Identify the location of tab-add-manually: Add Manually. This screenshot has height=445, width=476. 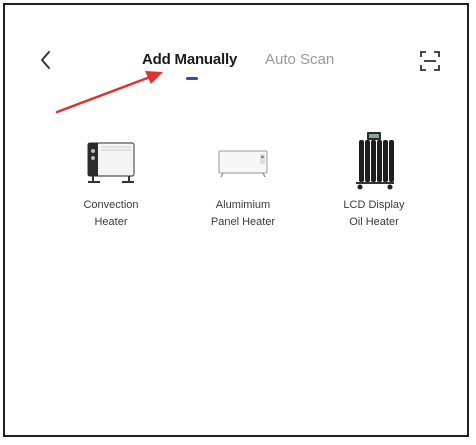
(189, 60).